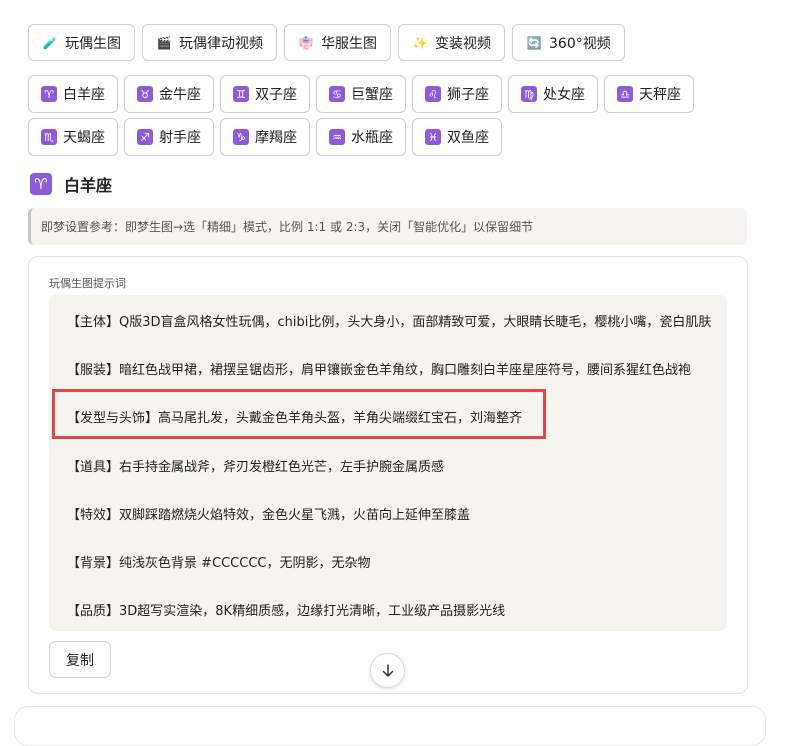  Describe the element at coordinates (529, 94) in the screenshot. I see `virgo-icon: ♍` at that location.